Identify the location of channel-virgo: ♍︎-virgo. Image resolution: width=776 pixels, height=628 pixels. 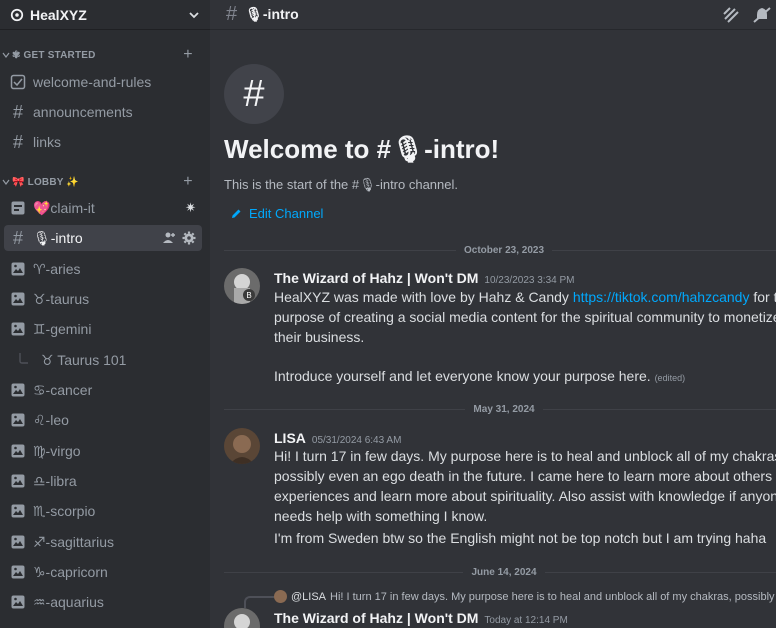
(103, 451).